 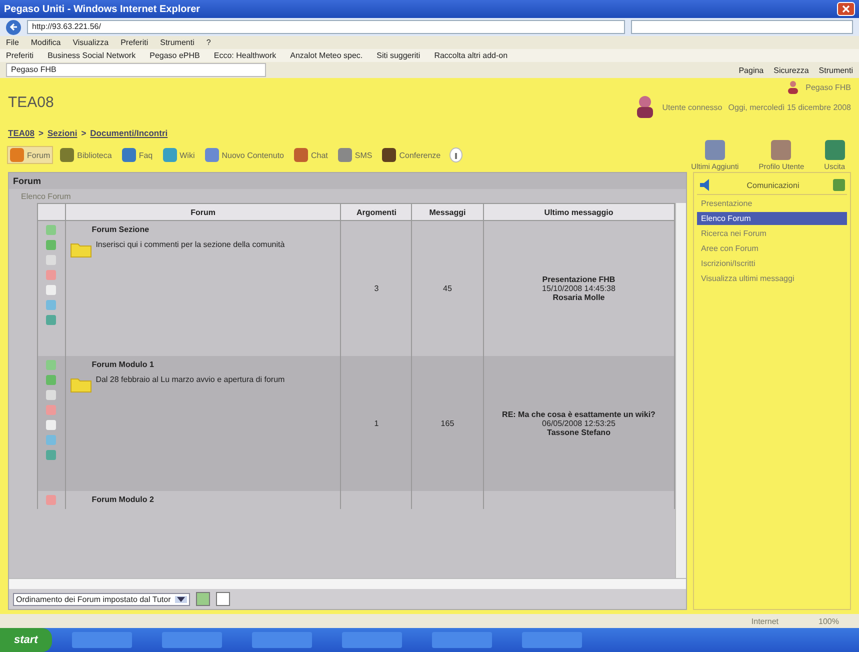 What do you see at coordinates (447, 423) in the screenshot?
I see `message-count: 165` at bounding box center [447, 423].